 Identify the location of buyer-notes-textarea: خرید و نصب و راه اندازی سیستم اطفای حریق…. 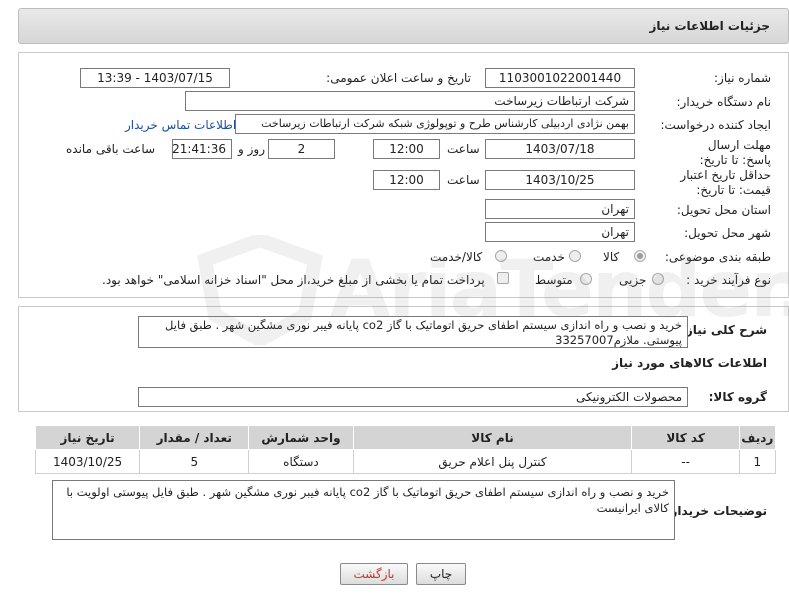
(363, 510).